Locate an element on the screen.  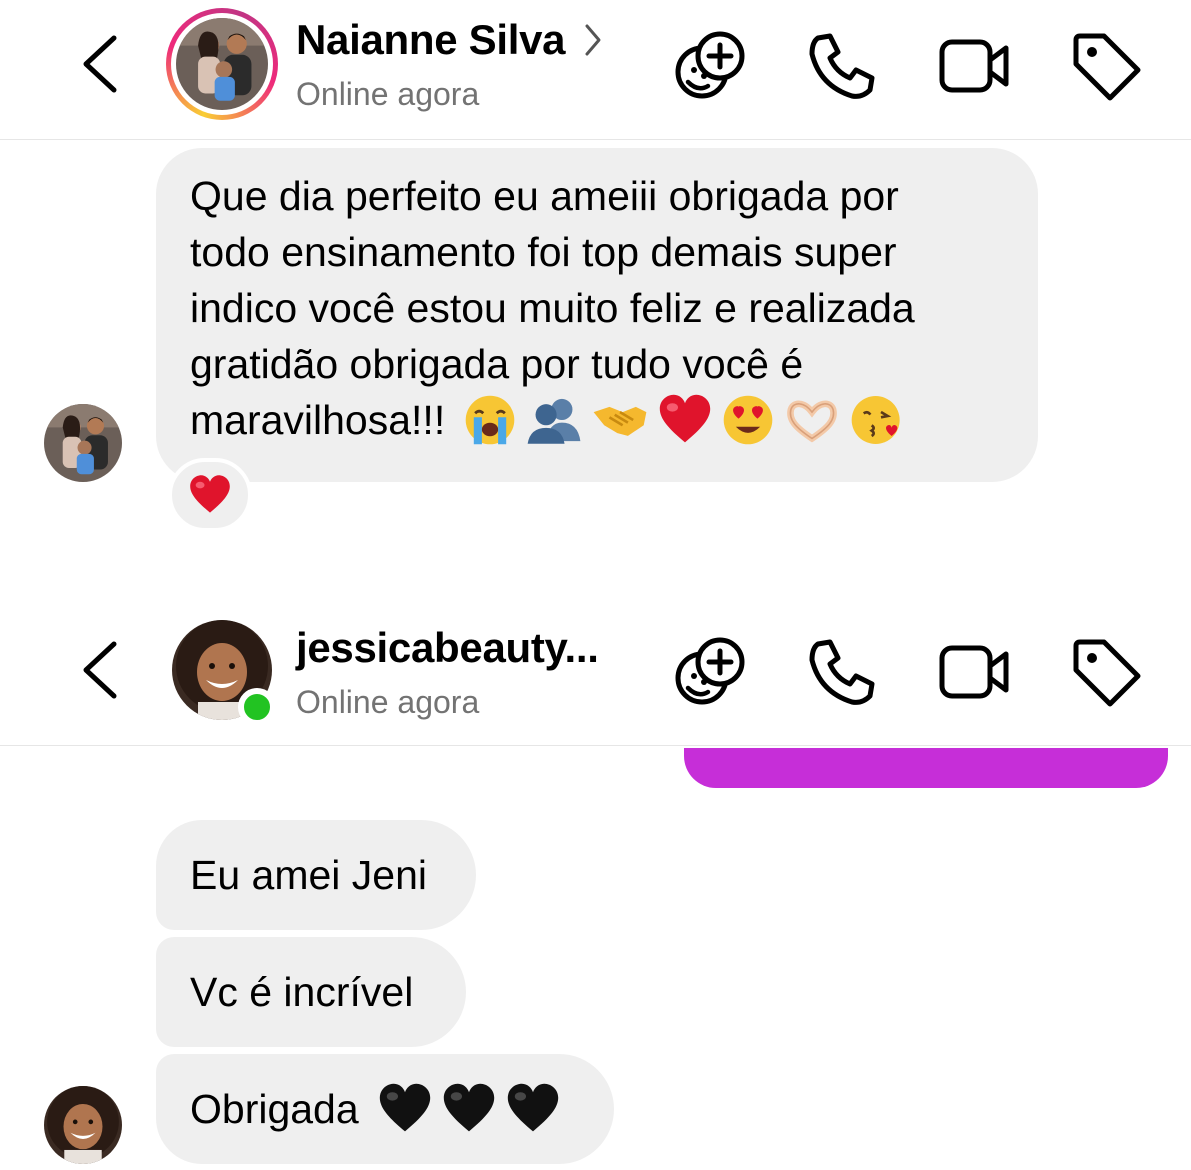
received-message-bubble: Vc é incrível is located at coordinates (311, 992).